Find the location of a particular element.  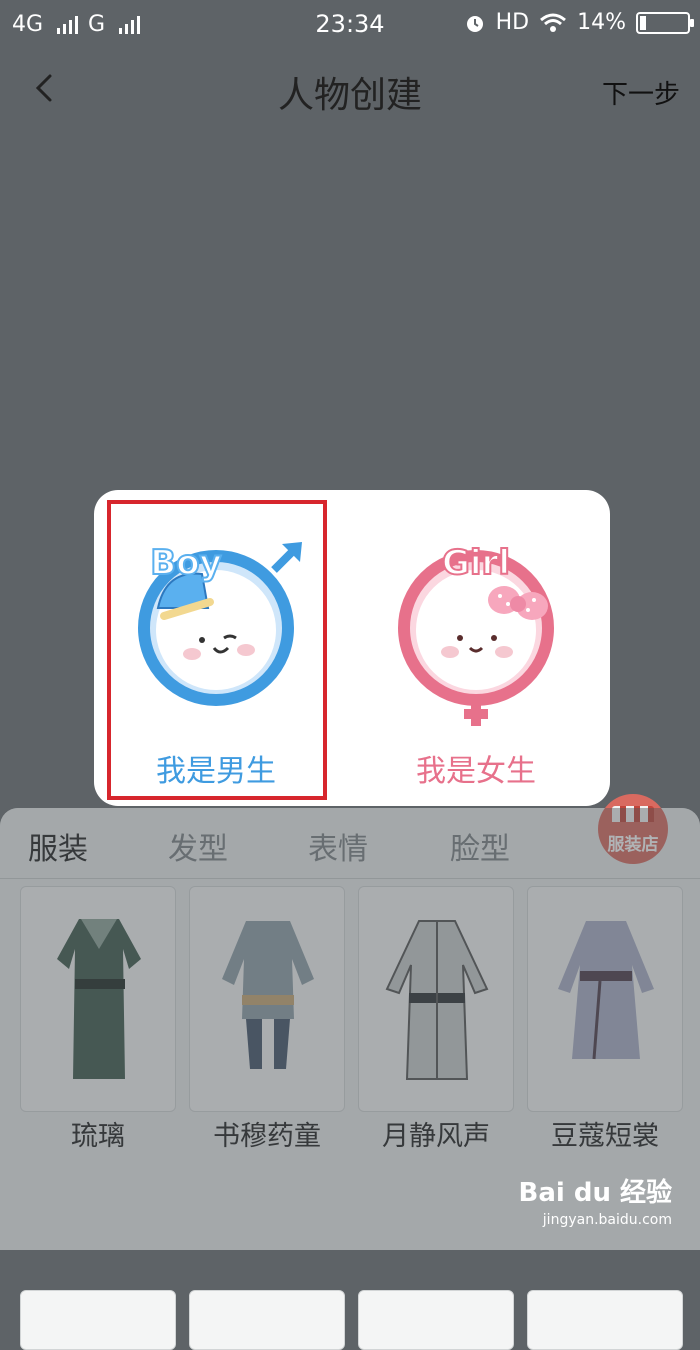

battery-fill is located at coordinates (643, 22).